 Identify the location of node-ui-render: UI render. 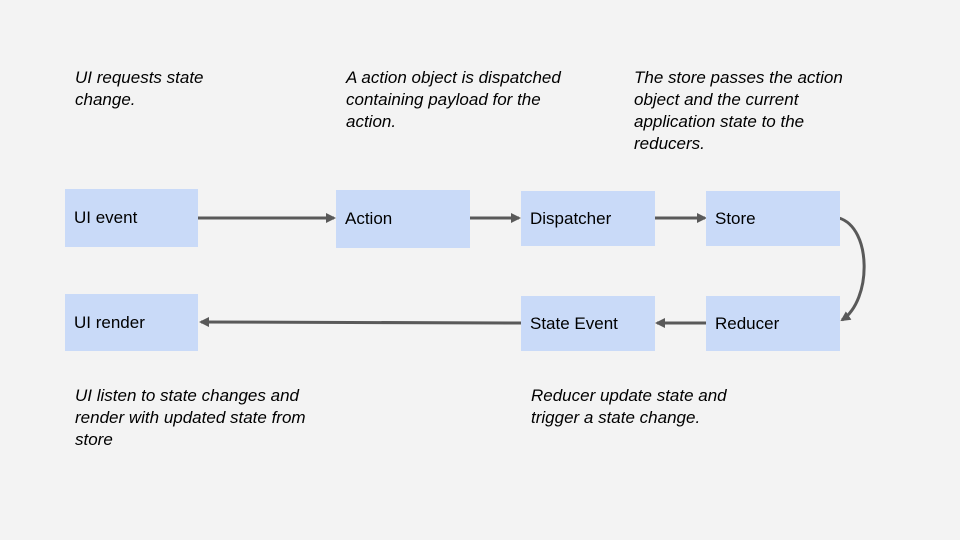
(131, 322).